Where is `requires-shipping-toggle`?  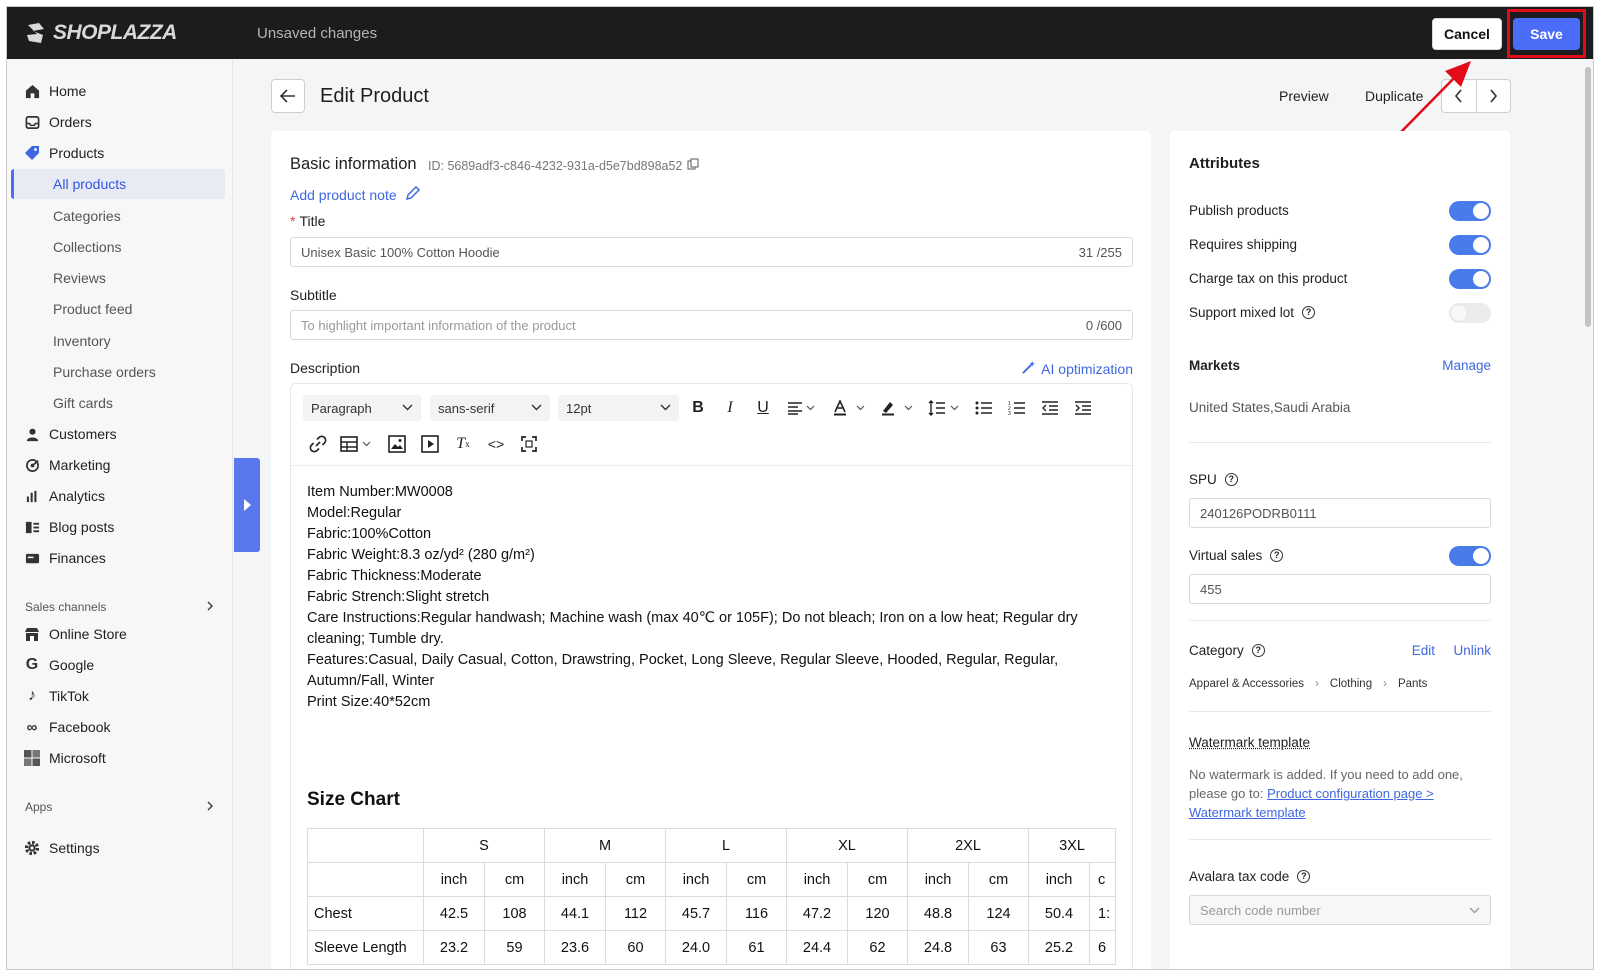 requires-shipping-toggle is located at coordinates (1470, 245).